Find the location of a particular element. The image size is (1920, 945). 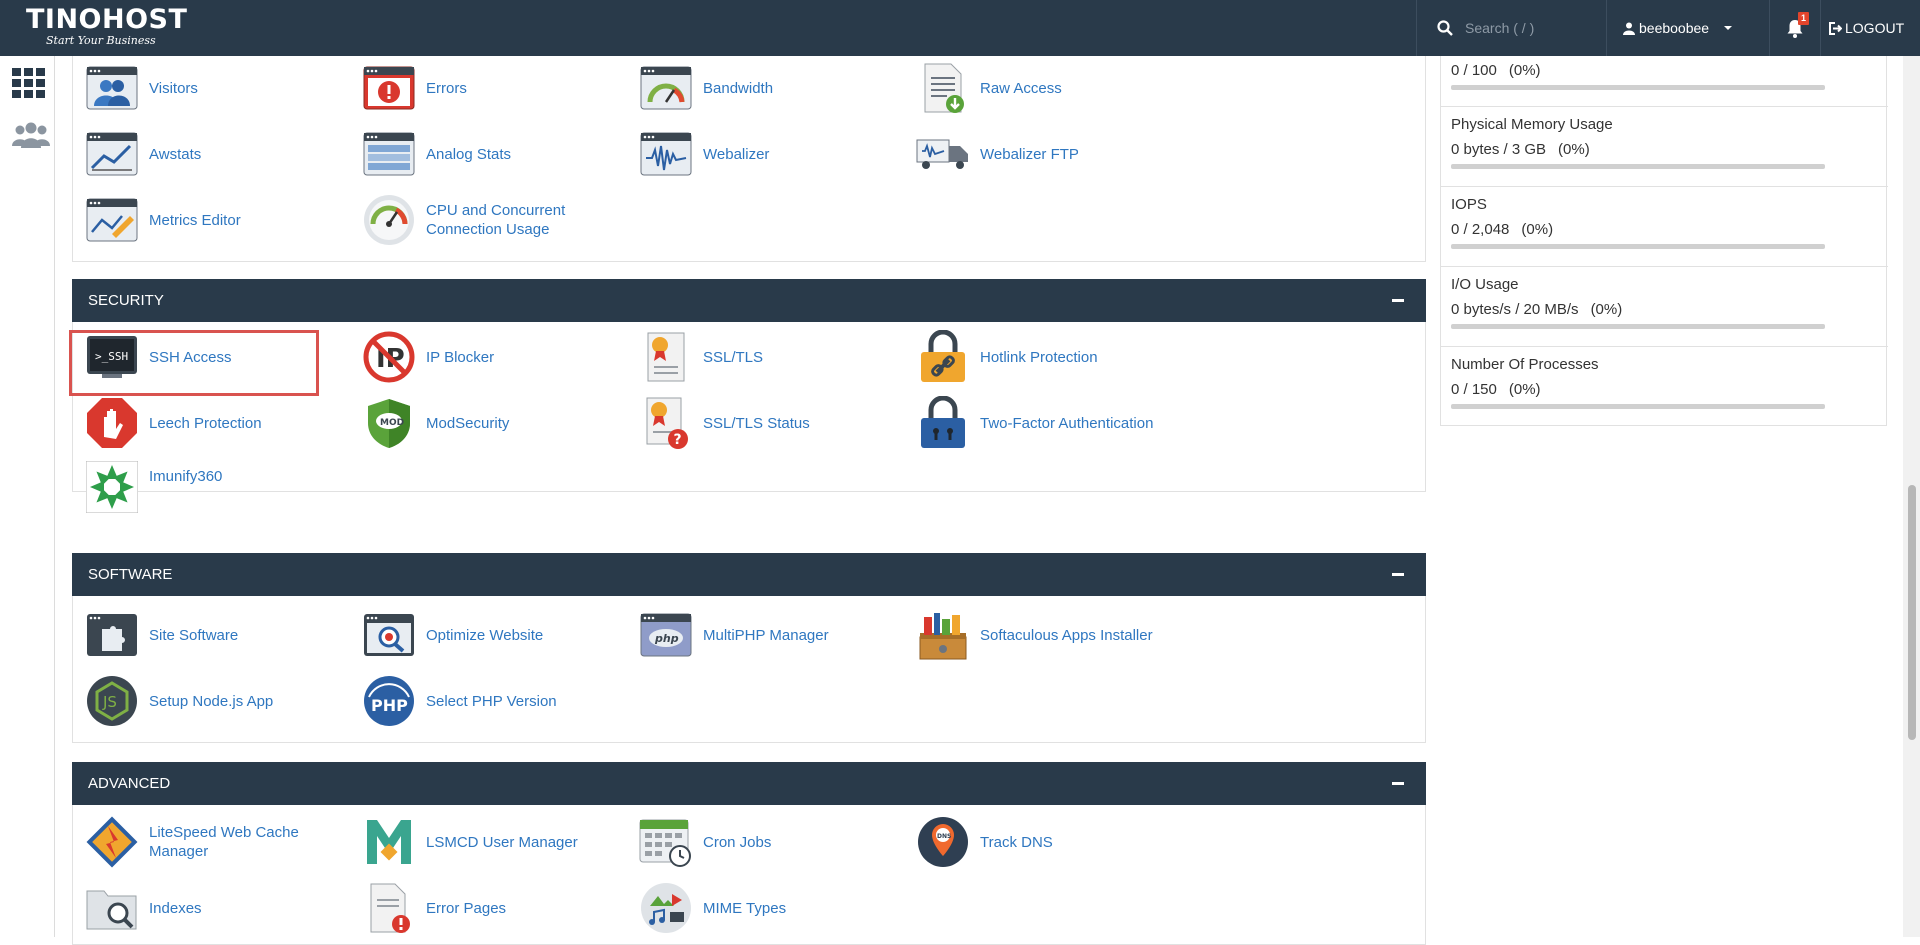

security-section-header: SECURITY is located at coordinates (749, 300).